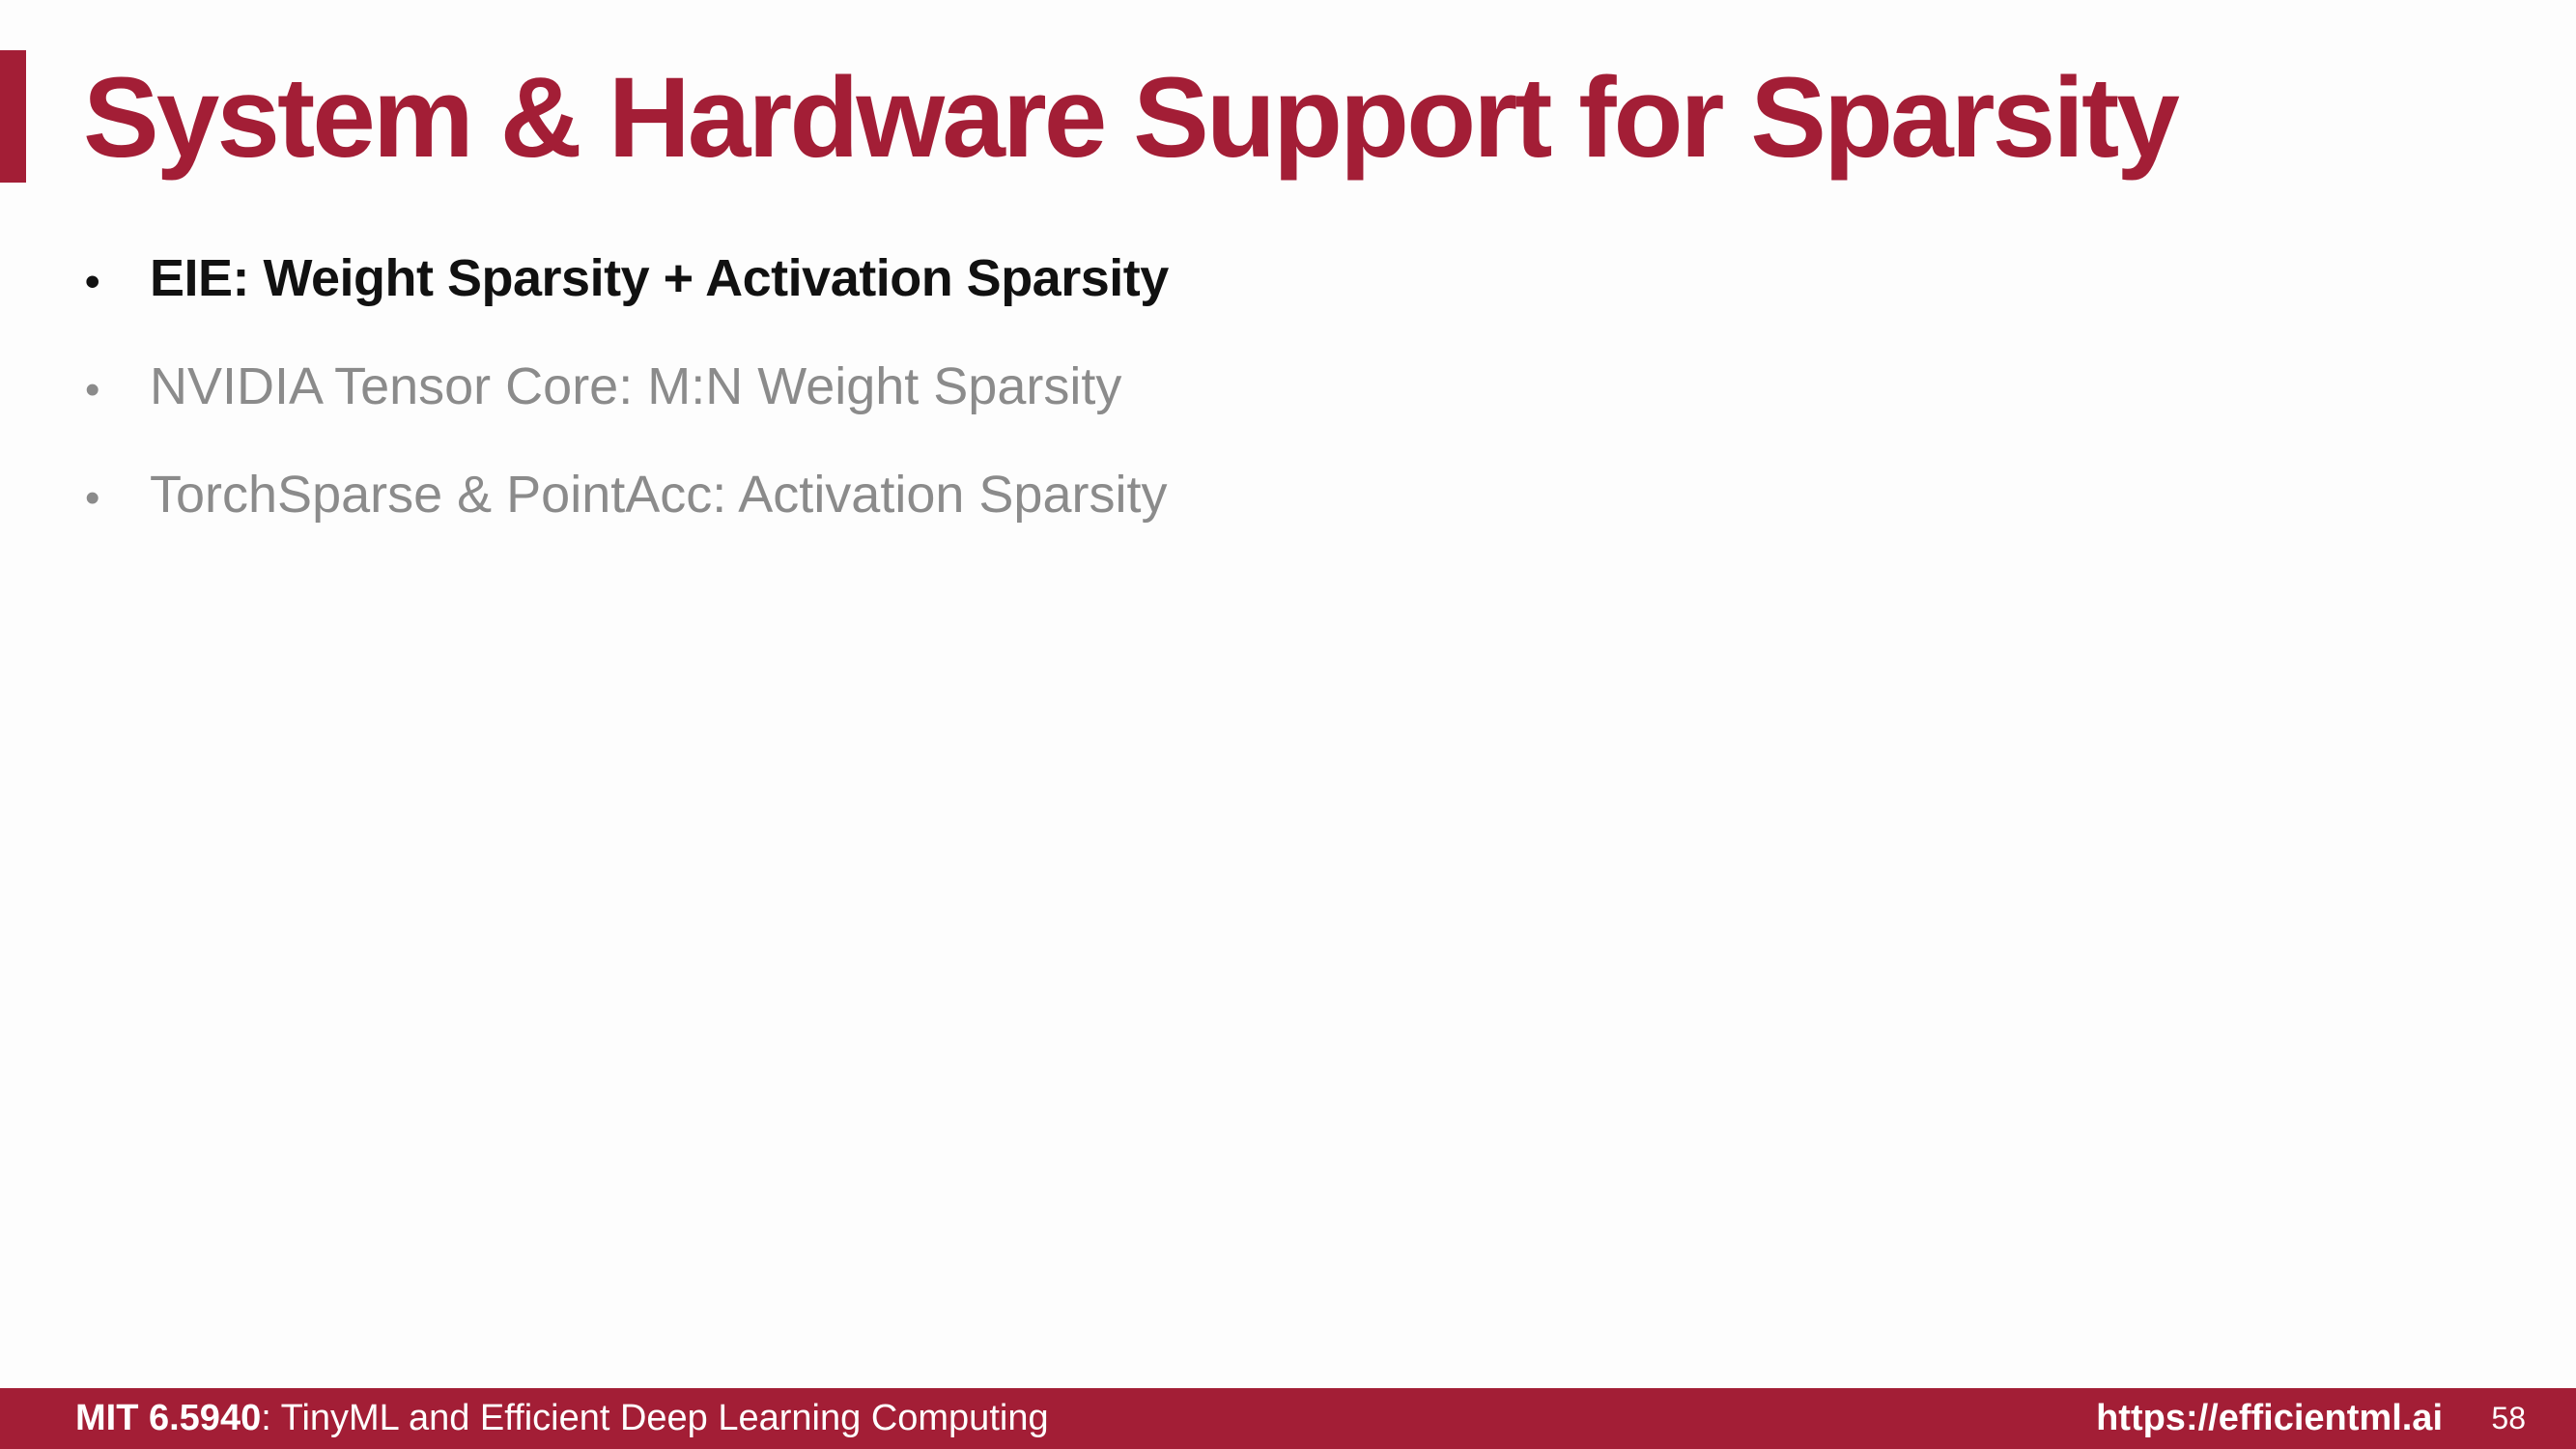  I want to click on slide-title: System & Hardware Support for Sparsity, so click(1131, 118).